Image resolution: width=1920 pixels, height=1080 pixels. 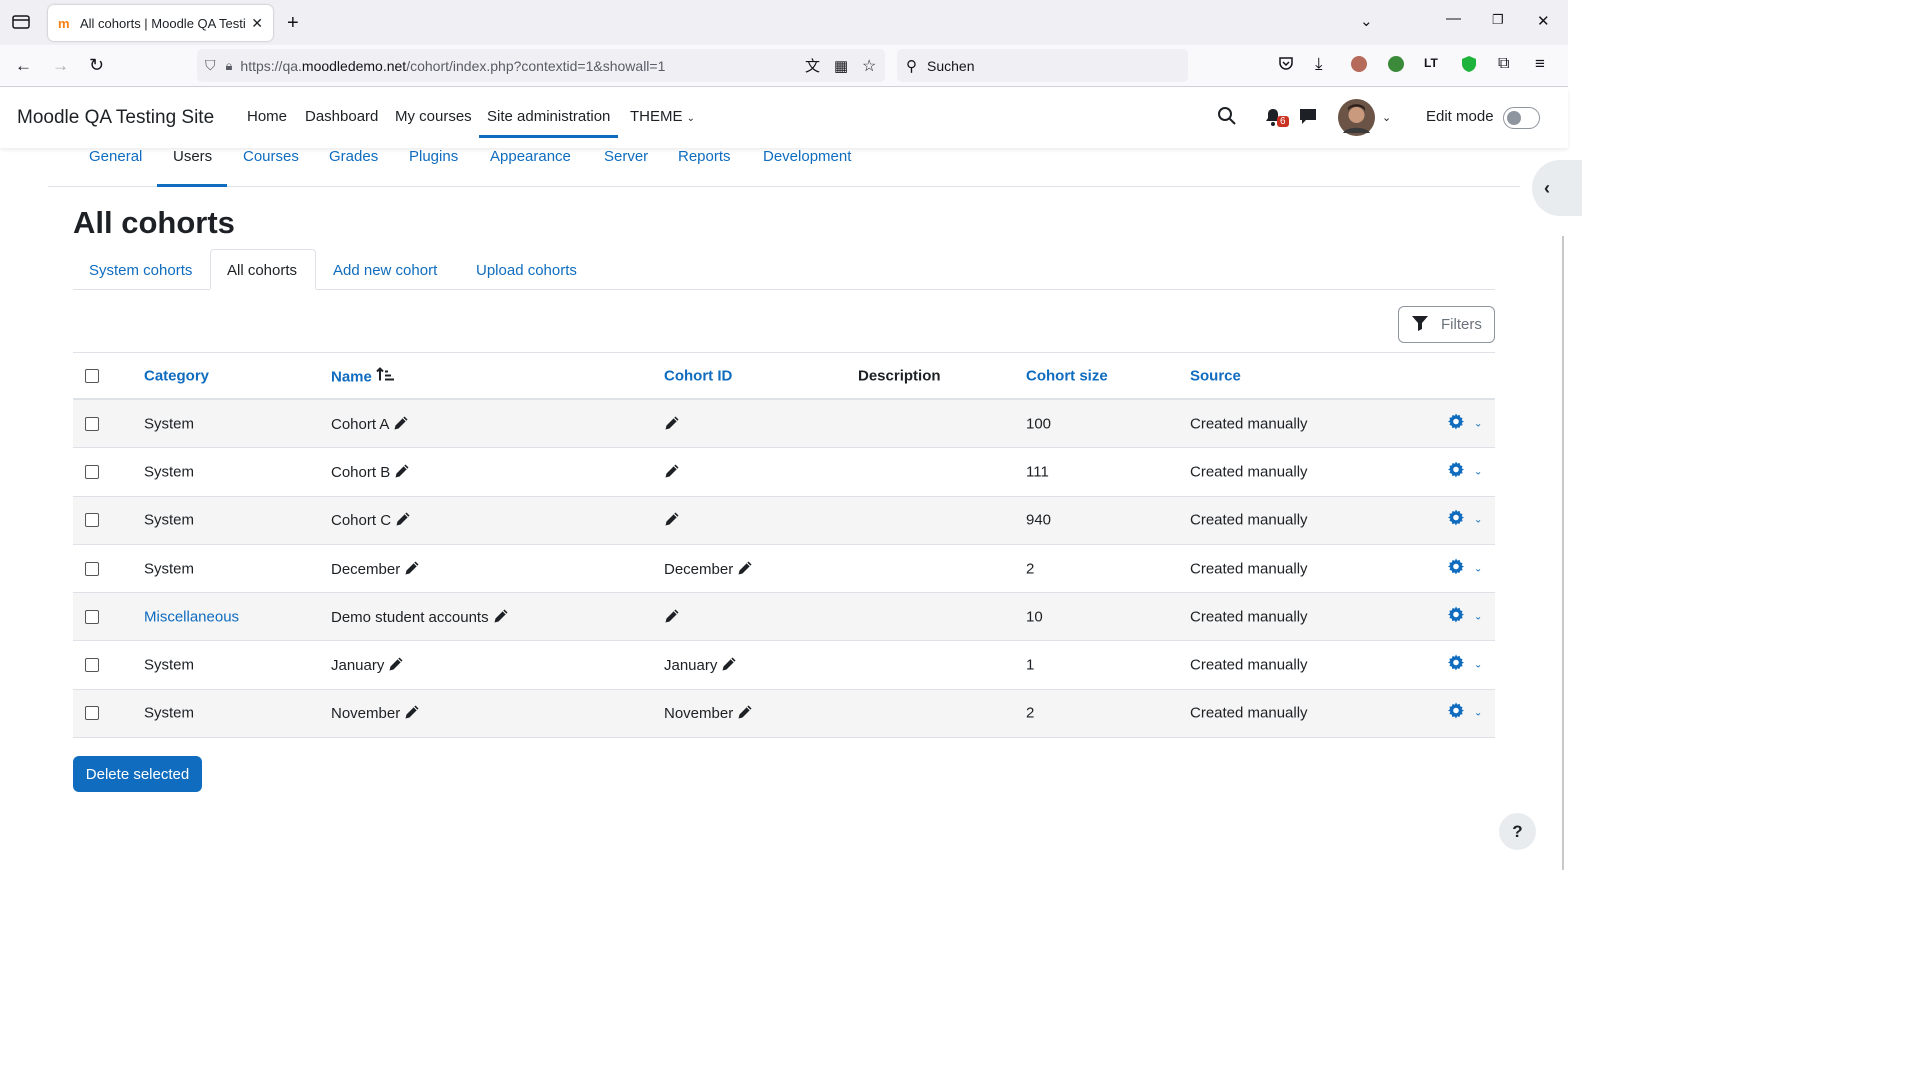 What do you see at coordinates (1067, 375) in the screenshot?
I see `header-cohort-size: Cohort size` at bounding box center [1067, 375].